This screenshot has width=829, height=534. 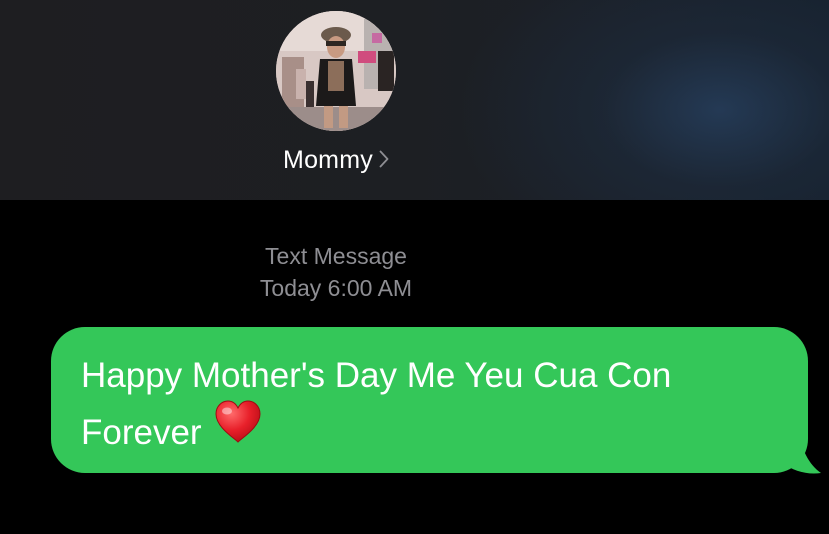 I want to click on contact-name: Mommy, so click(x=328, y=160).